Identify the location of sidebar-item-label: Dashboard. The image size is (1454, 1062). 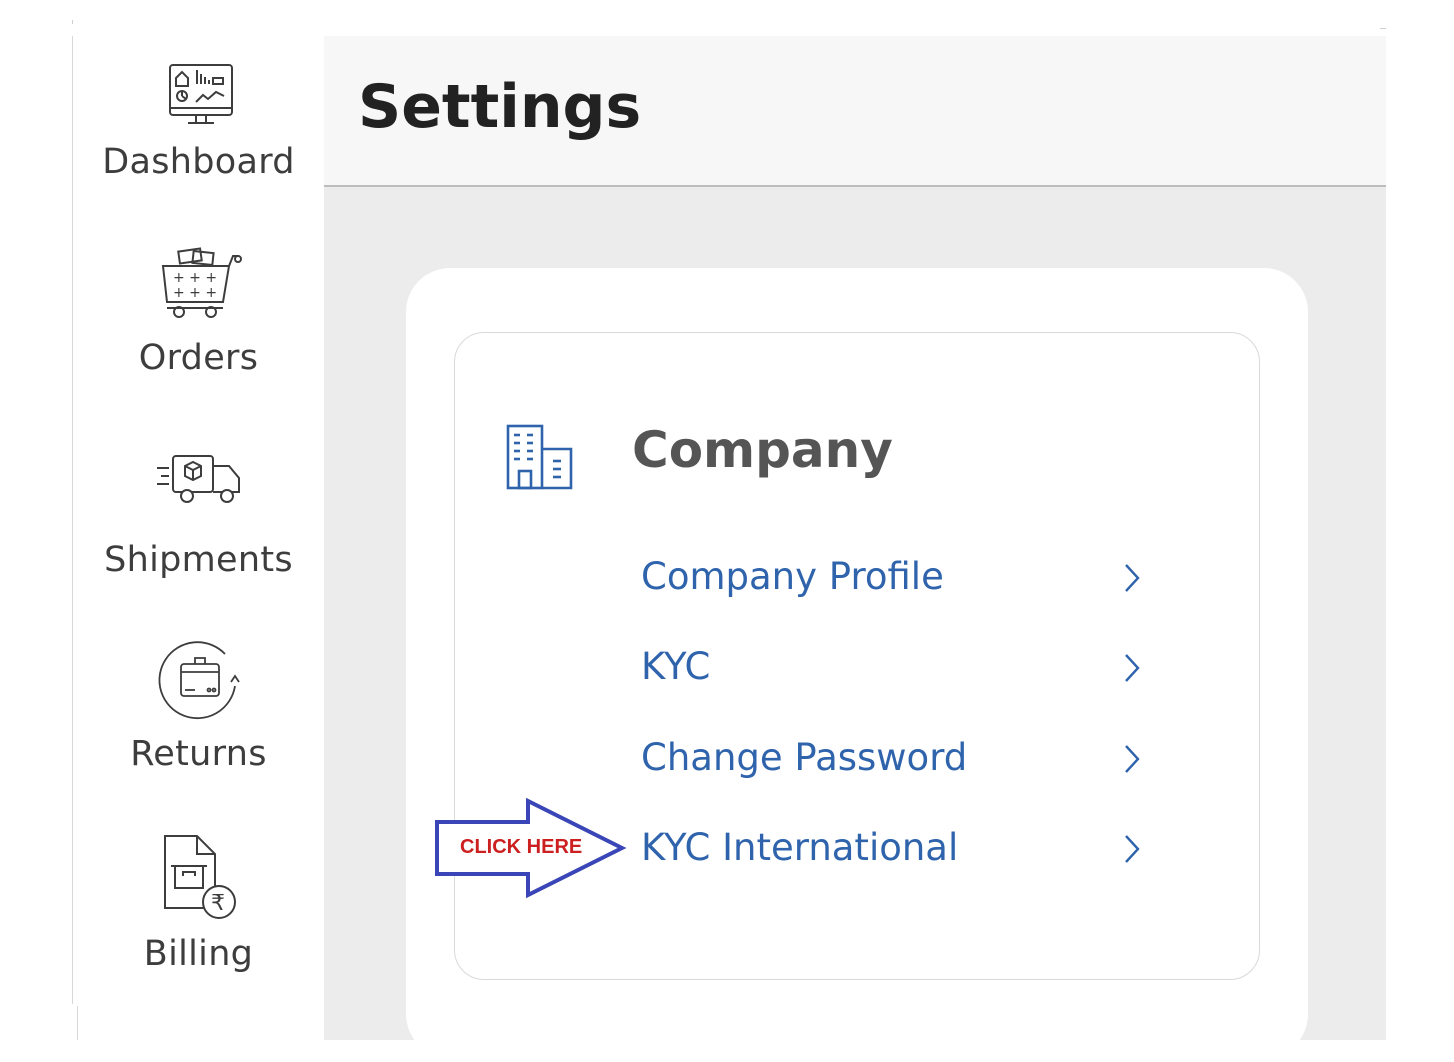
(198, 162).